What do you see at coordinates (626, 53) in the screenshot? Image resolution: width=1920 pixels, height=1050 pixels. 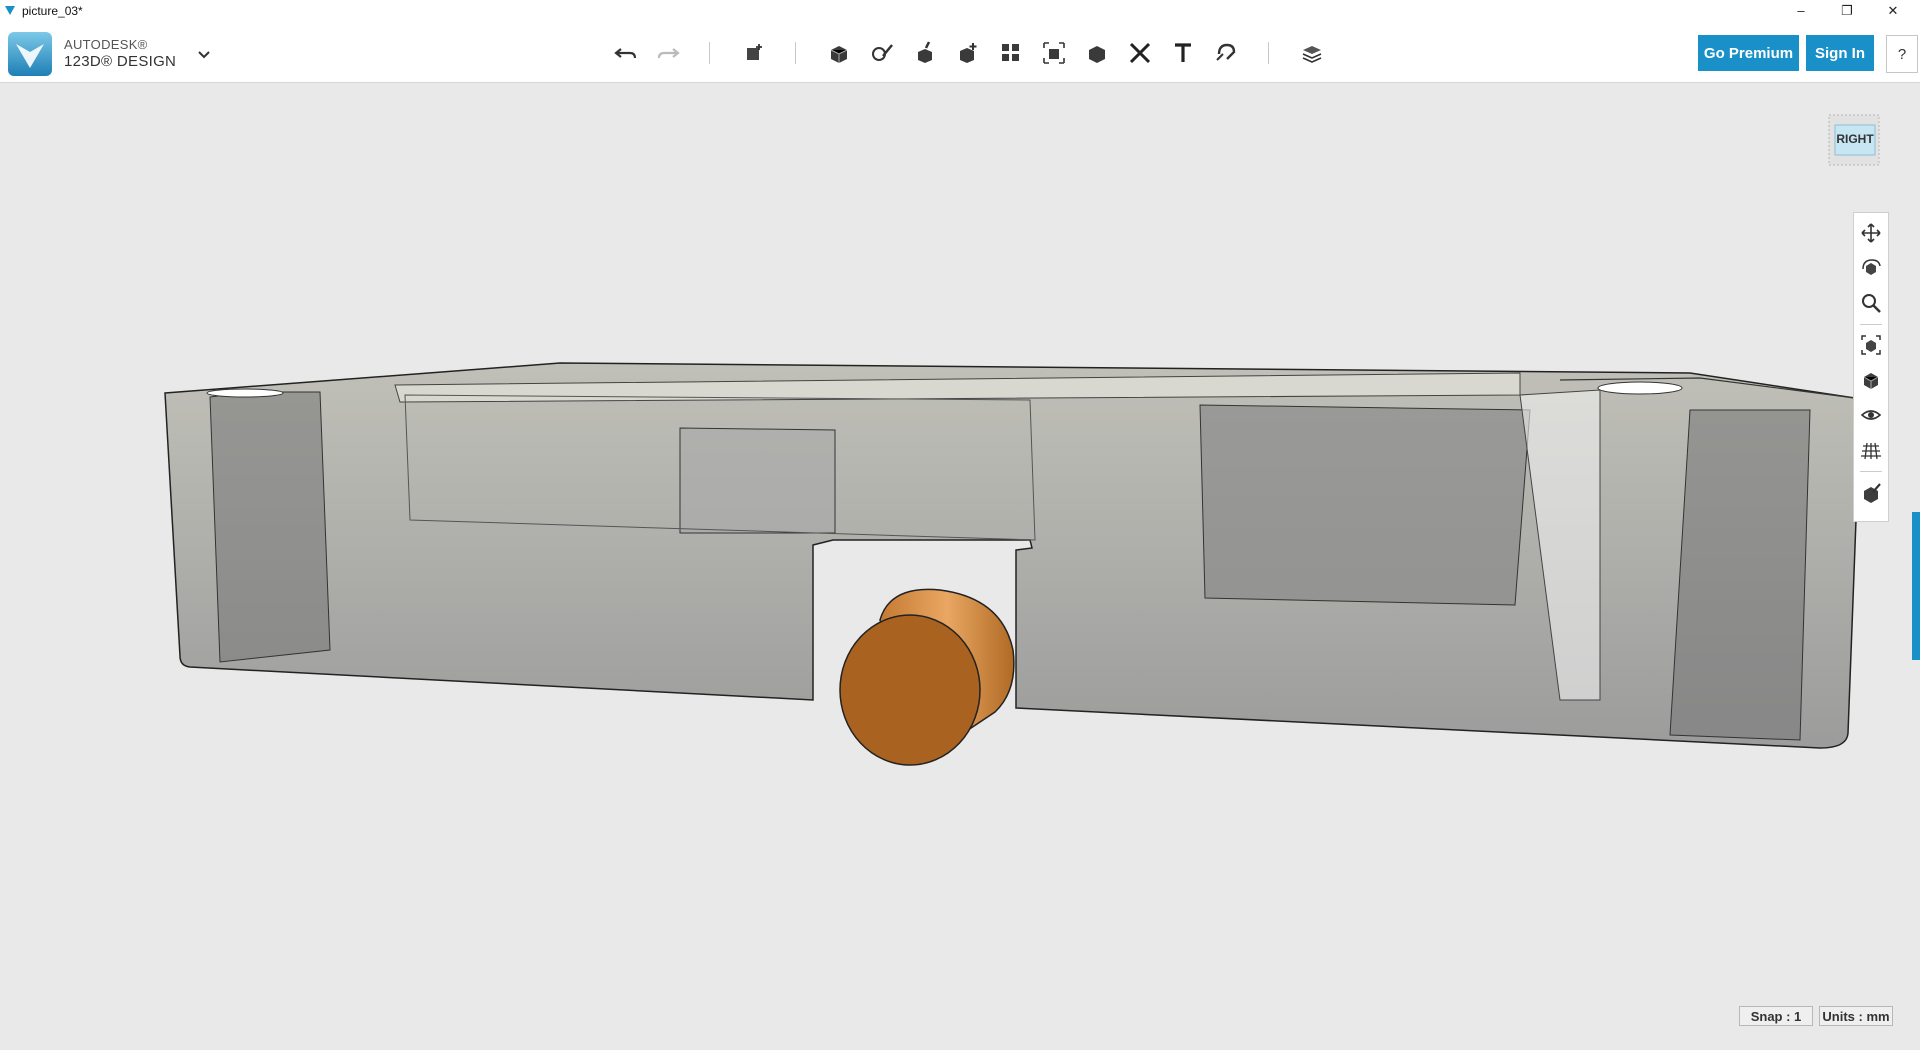 I see `undo-icon` at bounding box center [626, 53].